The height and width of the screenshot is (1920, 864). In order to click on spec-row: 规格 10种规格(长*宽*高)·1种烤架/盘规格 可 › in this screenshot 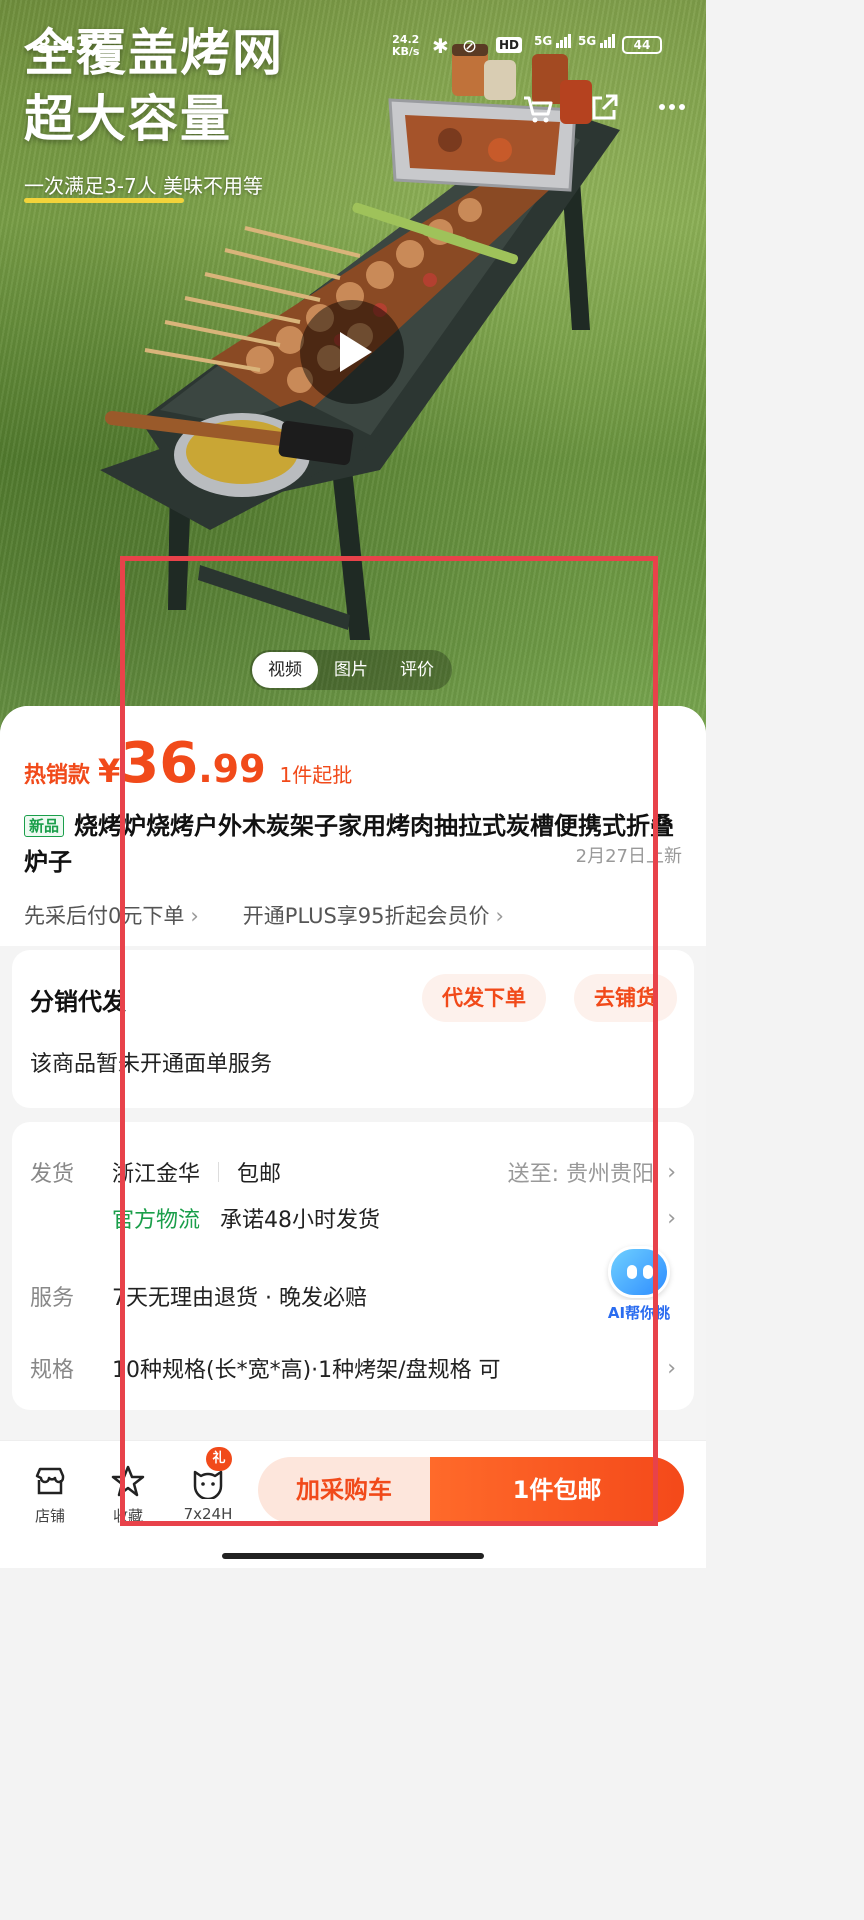, I will do `click(353, 1368)`.